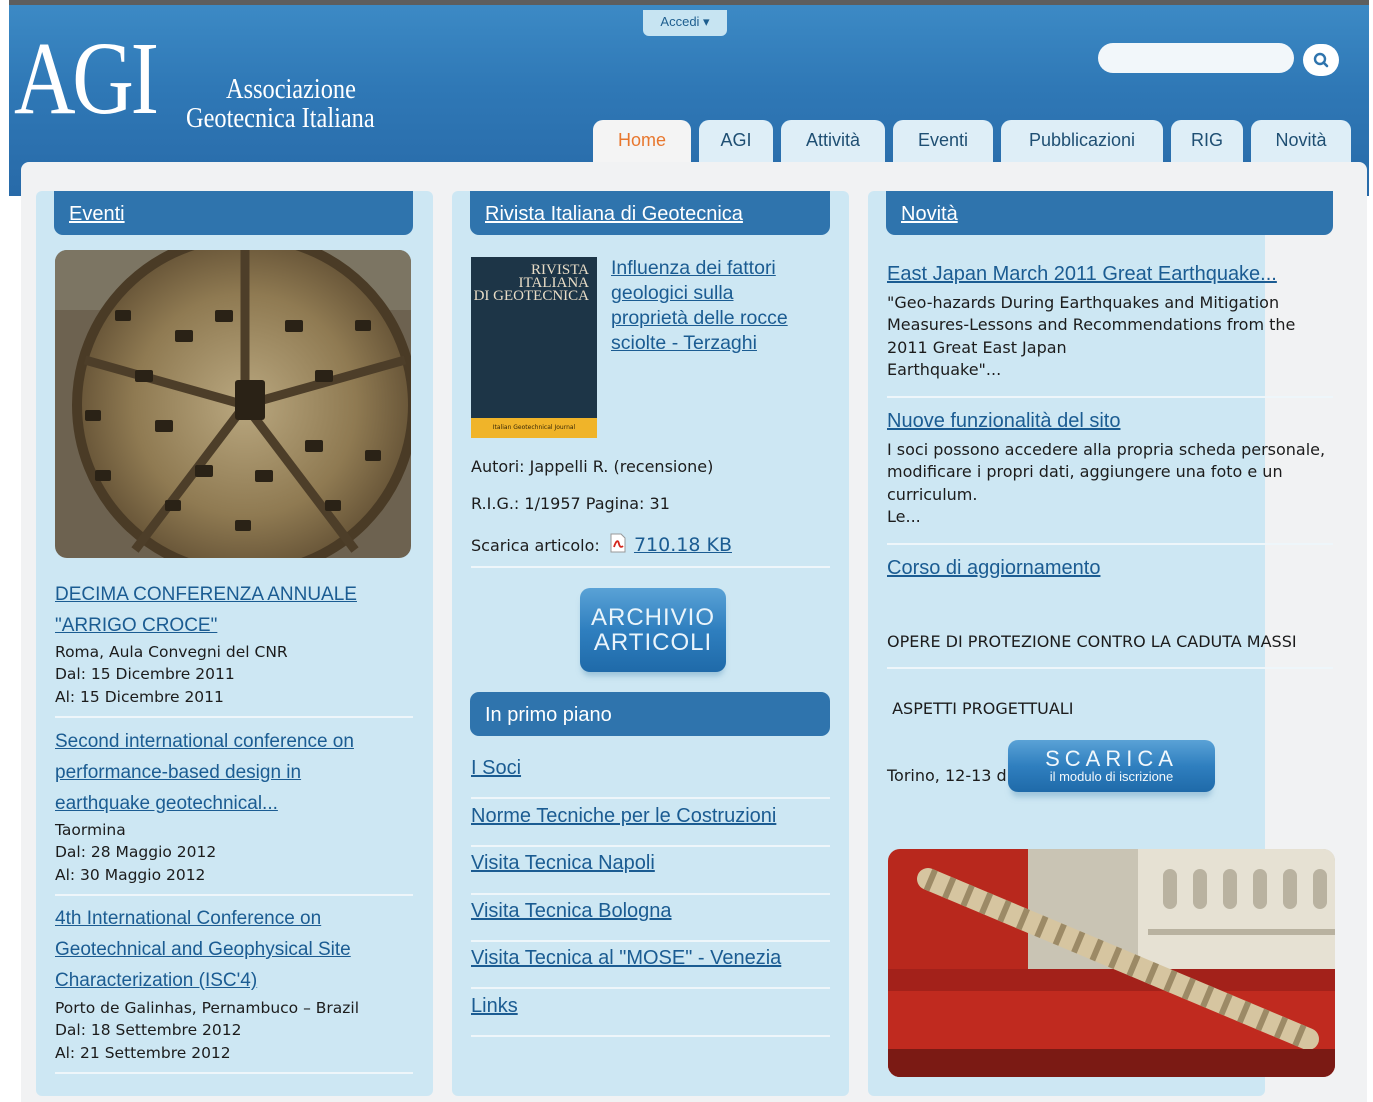  What do you see at coordinates (650, 714) in the screenshot?
I see `primo-piano-header: In primo piano` at bounding box center [650, 714].